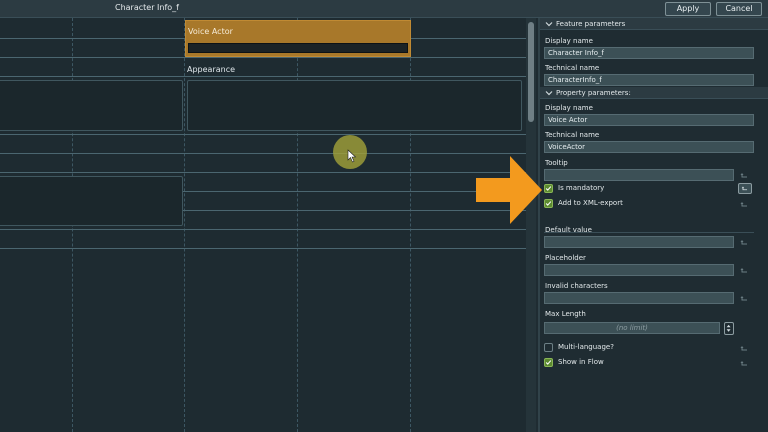 Image resolution: width=768 pixels, height=432 pixels. What do you see at coordinates (591, 24) in the screenshot?
I see `feature-parameters-title: Feature parameters` at bounding box center [591, 24].